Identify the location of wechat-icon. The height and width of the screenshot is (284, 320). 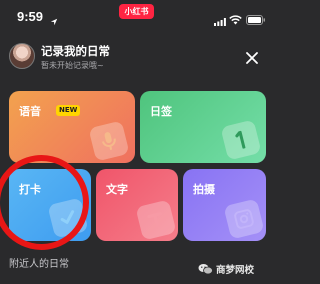
(205, 269).